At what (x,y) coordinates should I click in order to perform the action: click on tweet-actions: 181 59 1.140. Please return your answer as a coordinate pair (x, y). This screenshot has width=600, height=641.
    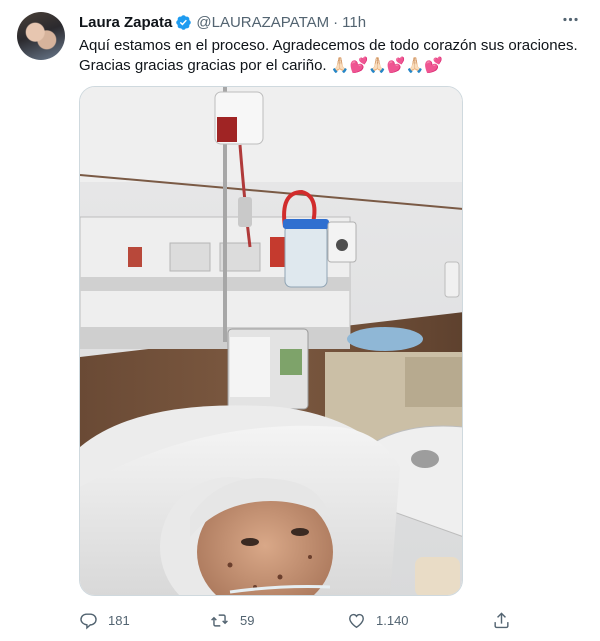
    Looking at the image, I should click on (331, 620).